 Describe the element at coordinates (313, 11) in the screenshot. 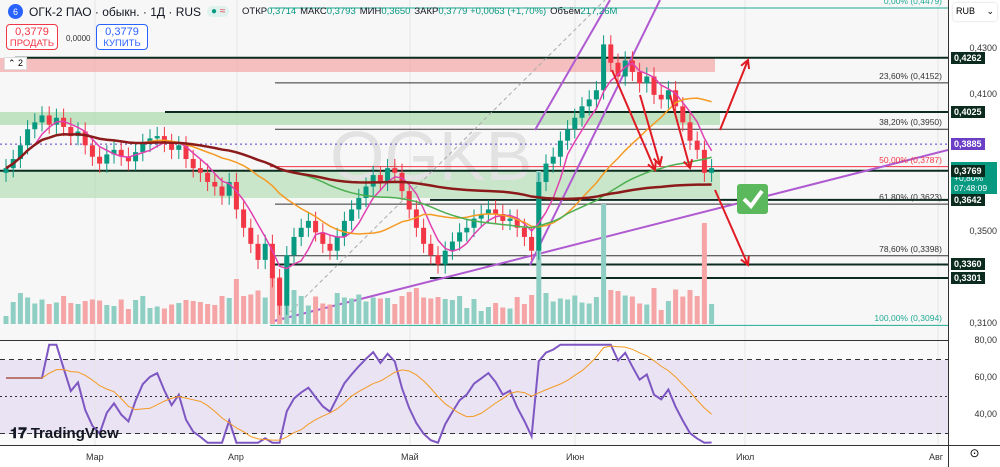

I see `ohlc-key: МАКС` at that location.